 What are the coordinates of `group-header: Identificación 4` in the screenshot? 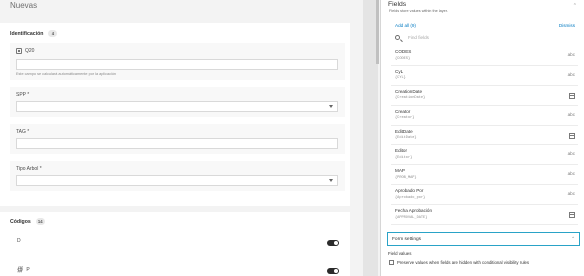 It's located at (34, 33).